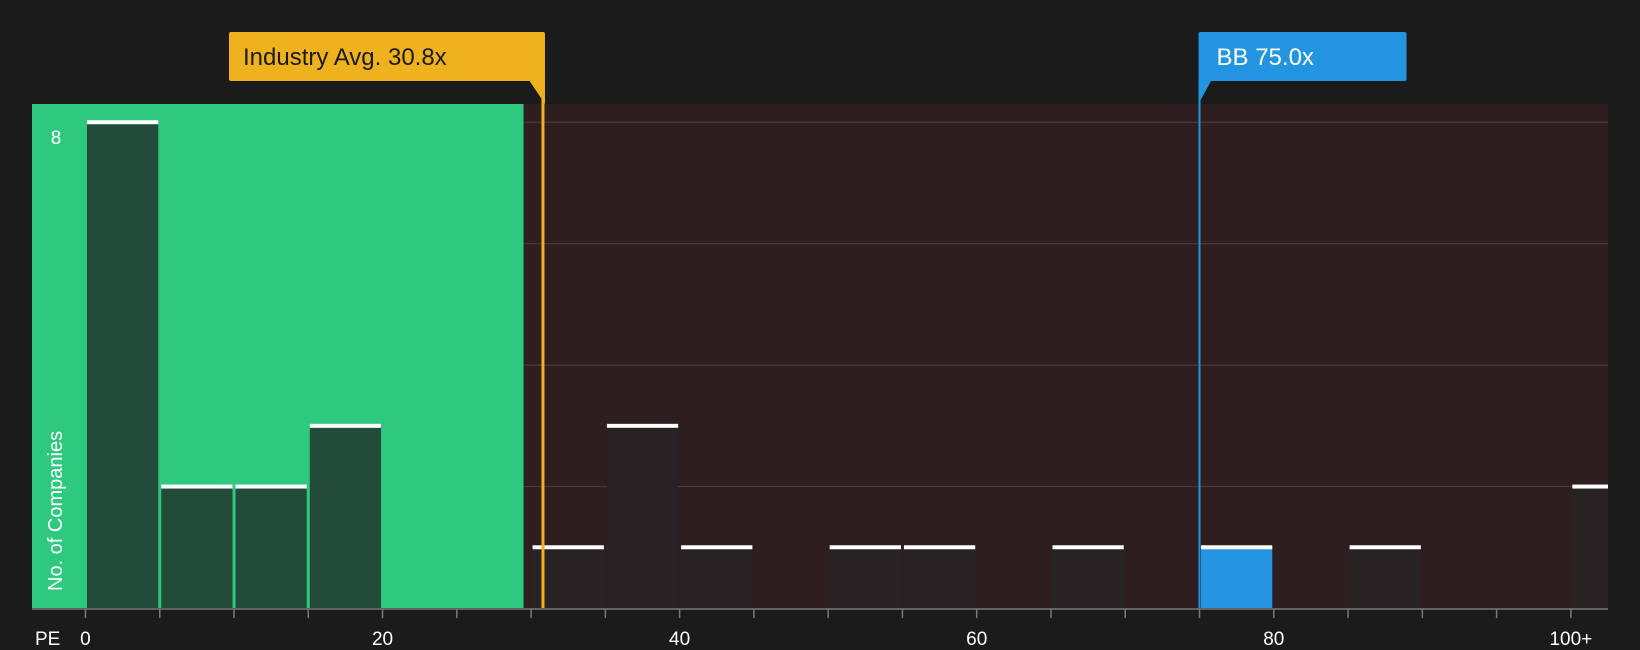  Describe the element at coordinates (976, 639) in the screenshot. I see `x-tick-label: 60` at that location.